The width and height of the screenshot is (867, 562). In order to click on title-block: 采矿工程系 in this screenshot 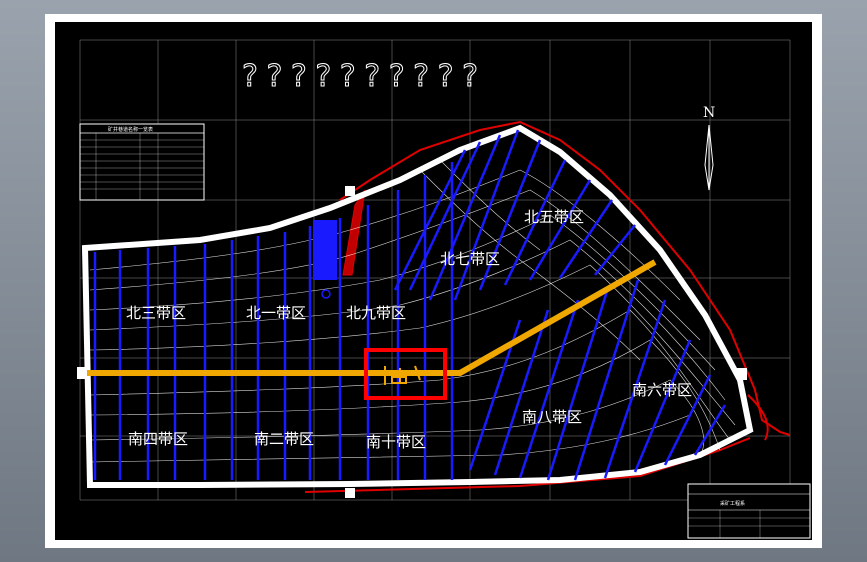, I will do `click(749, 511)`.